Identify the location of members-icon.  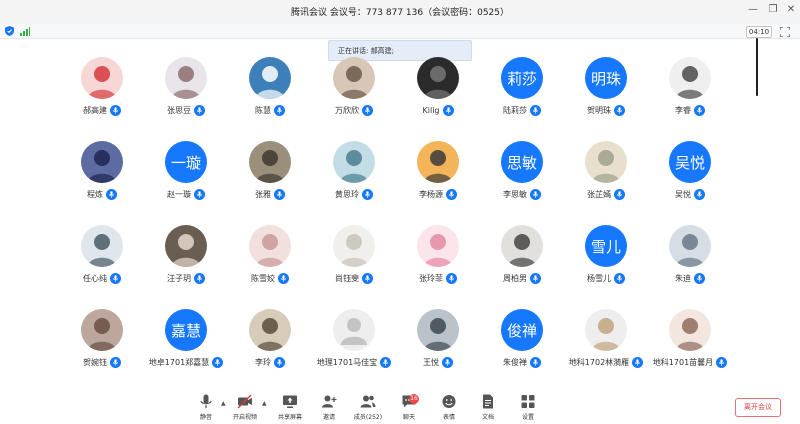
(368, 401).